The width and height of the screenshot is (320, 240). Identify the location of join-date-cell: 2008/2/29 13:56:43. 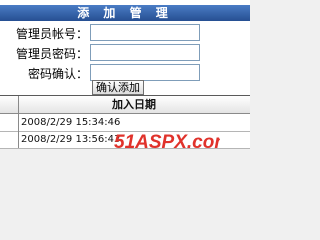
(71, 139).